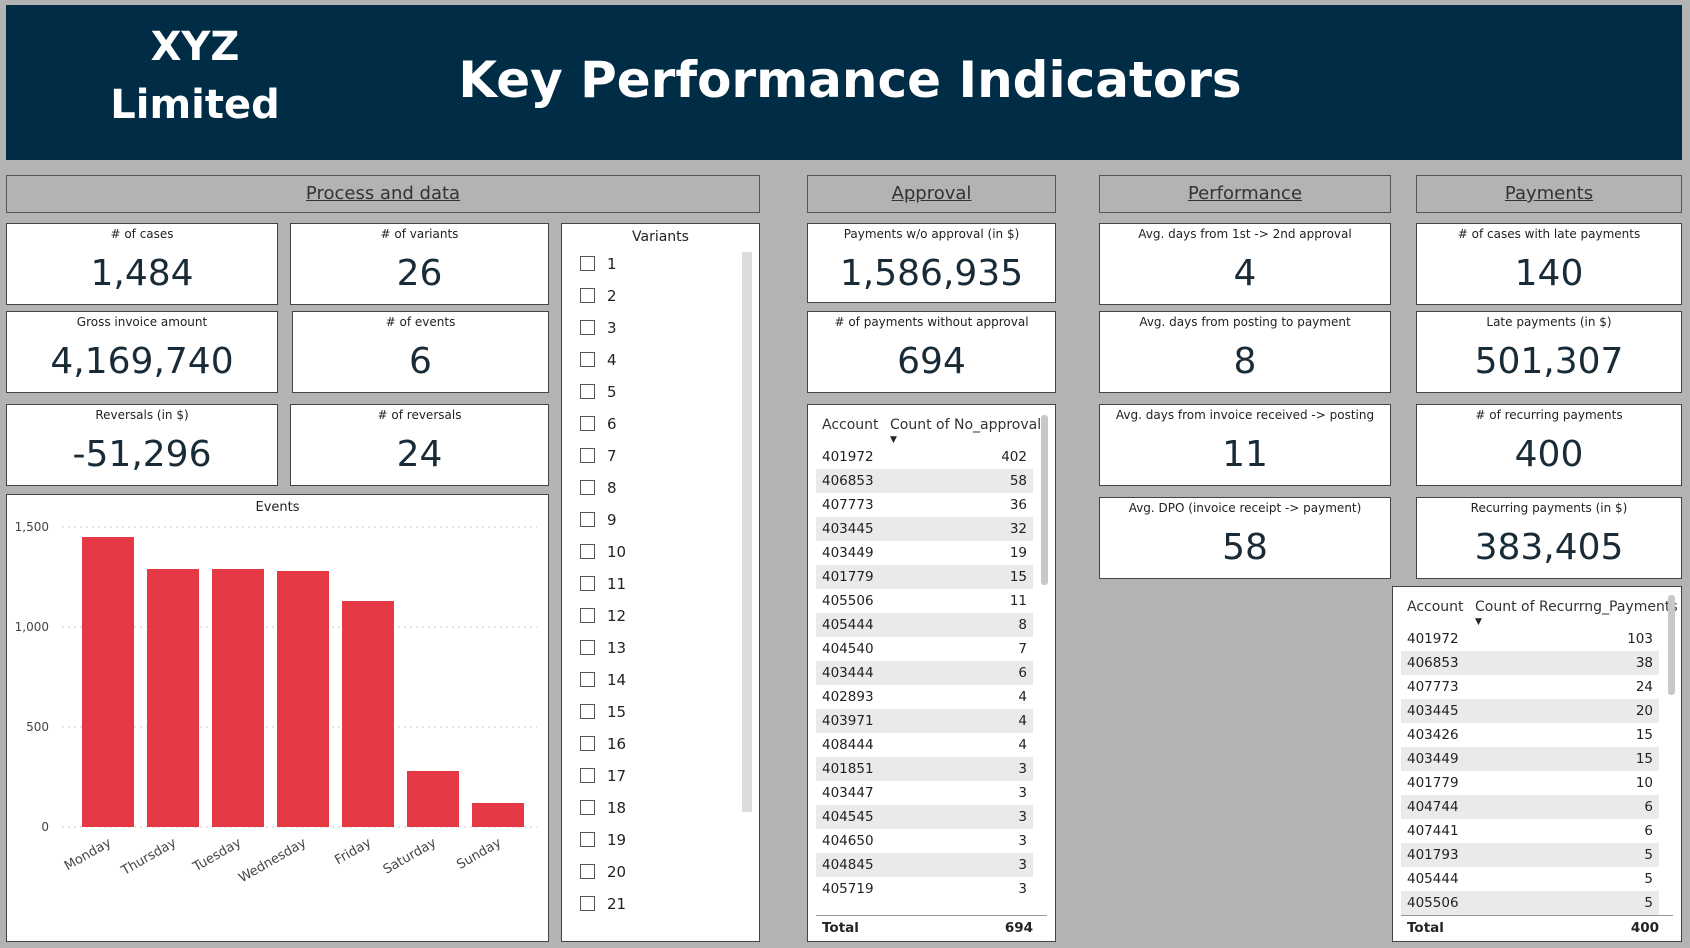 The height and width of the screenshot is (948, 1690). I want to click on table-row: 401972 103, so click(1530, 639).